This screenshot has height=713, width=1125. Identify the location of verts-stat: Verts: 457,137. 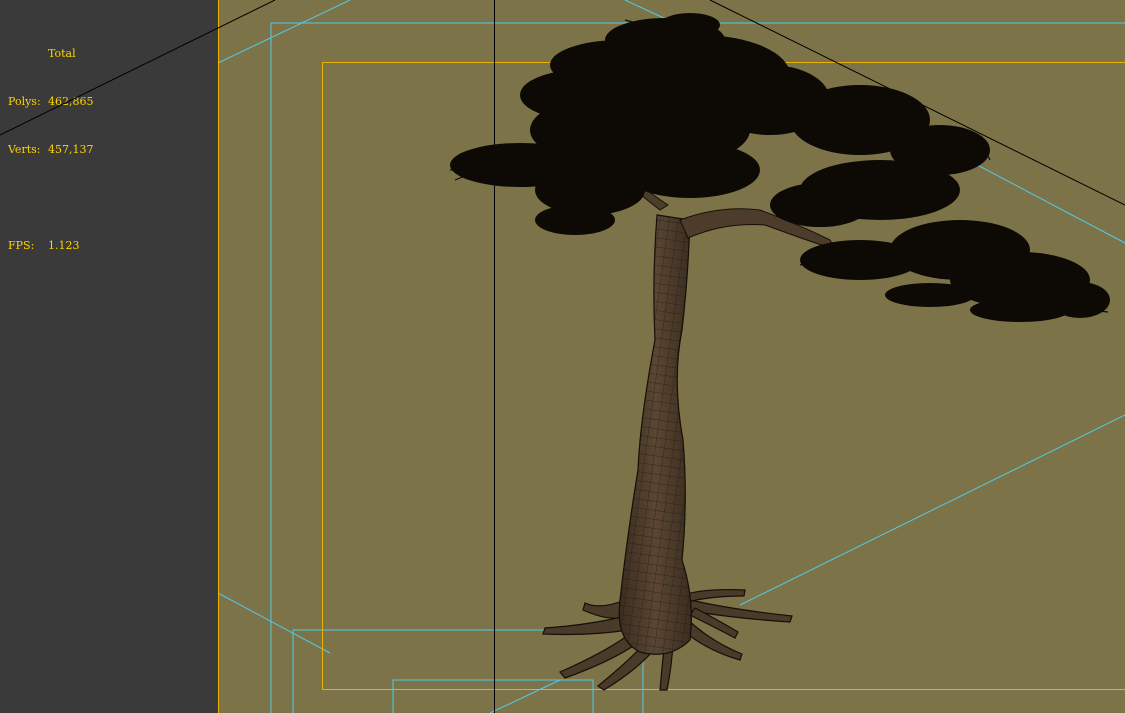
(51, 150).